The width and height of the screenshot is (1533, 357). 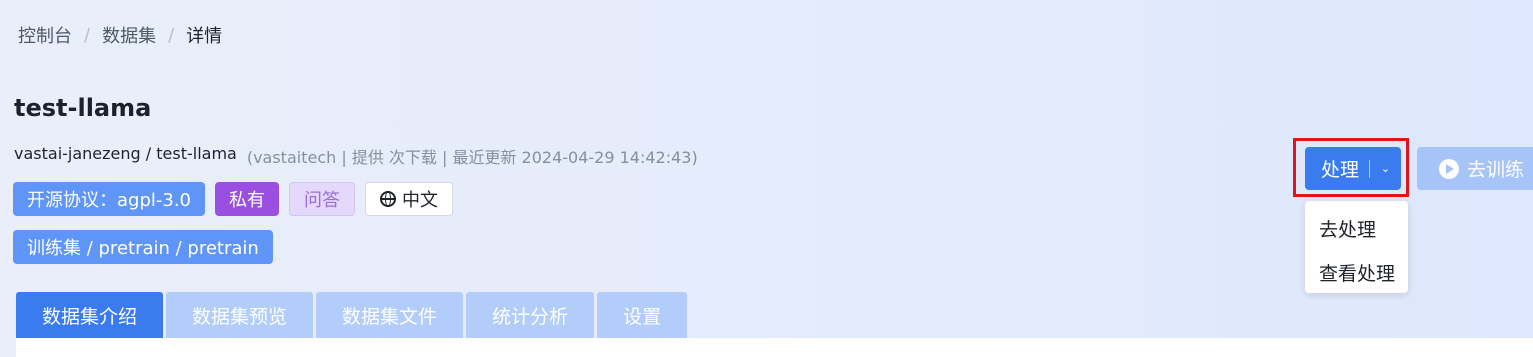 I want to click on train-button-label: 去训练, so click(x=1496, y=170).